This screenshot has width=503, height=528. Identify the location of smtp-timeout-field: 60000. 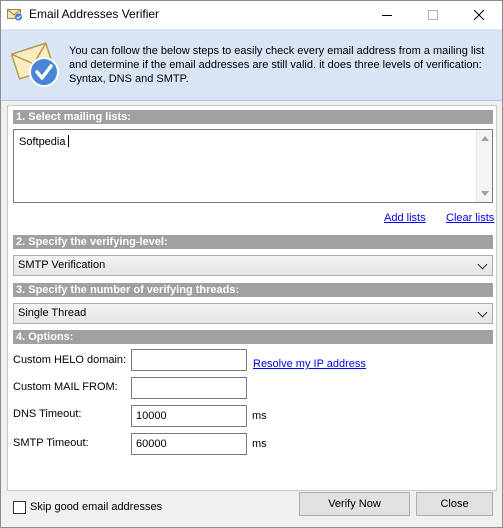
(189, 444).